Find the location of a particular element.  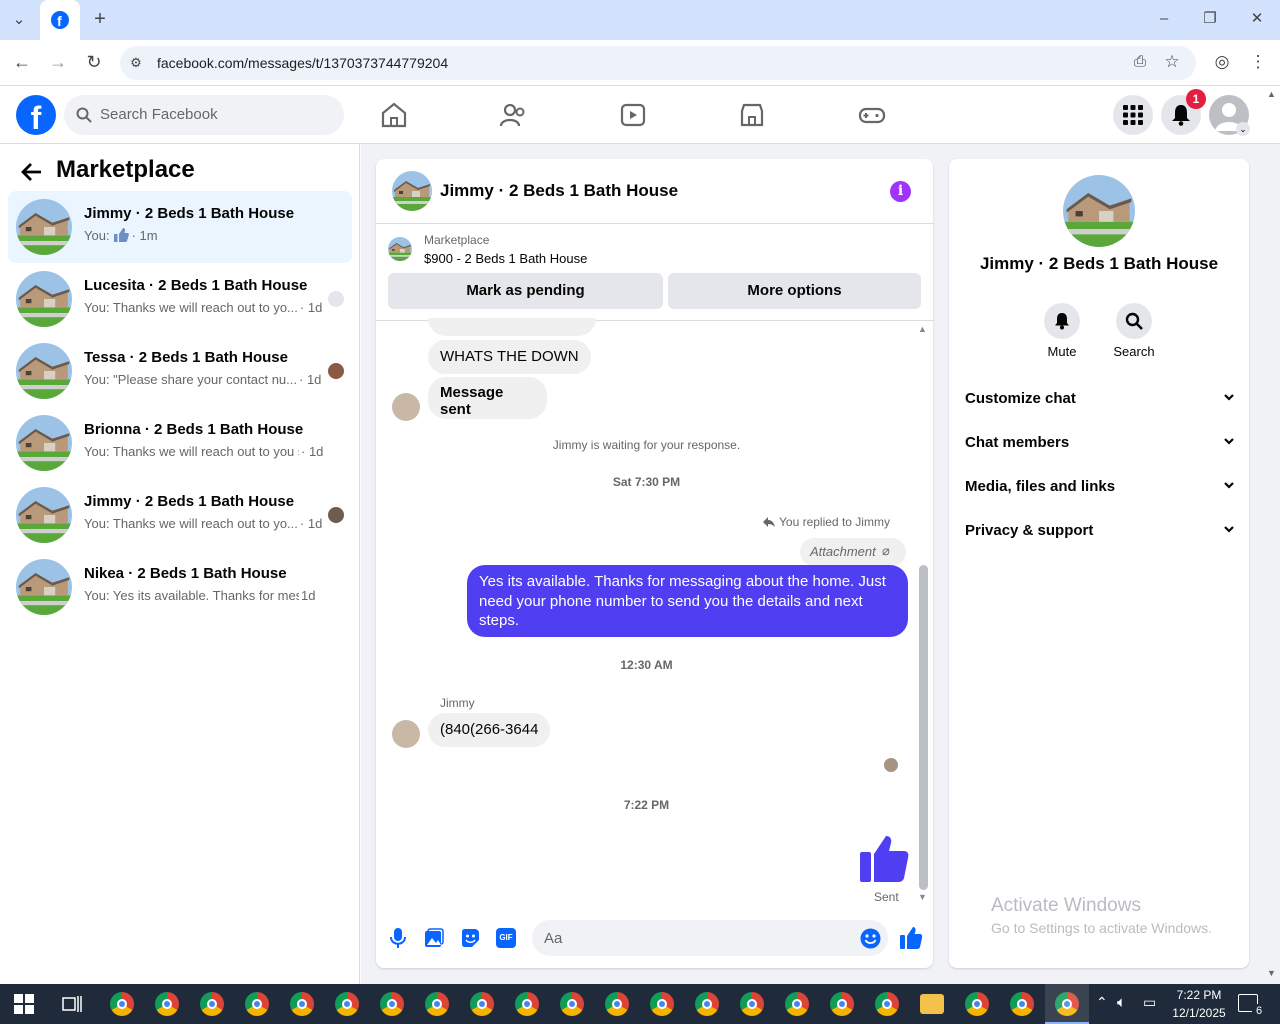

mute-button is located at coordinates (1062, 321).